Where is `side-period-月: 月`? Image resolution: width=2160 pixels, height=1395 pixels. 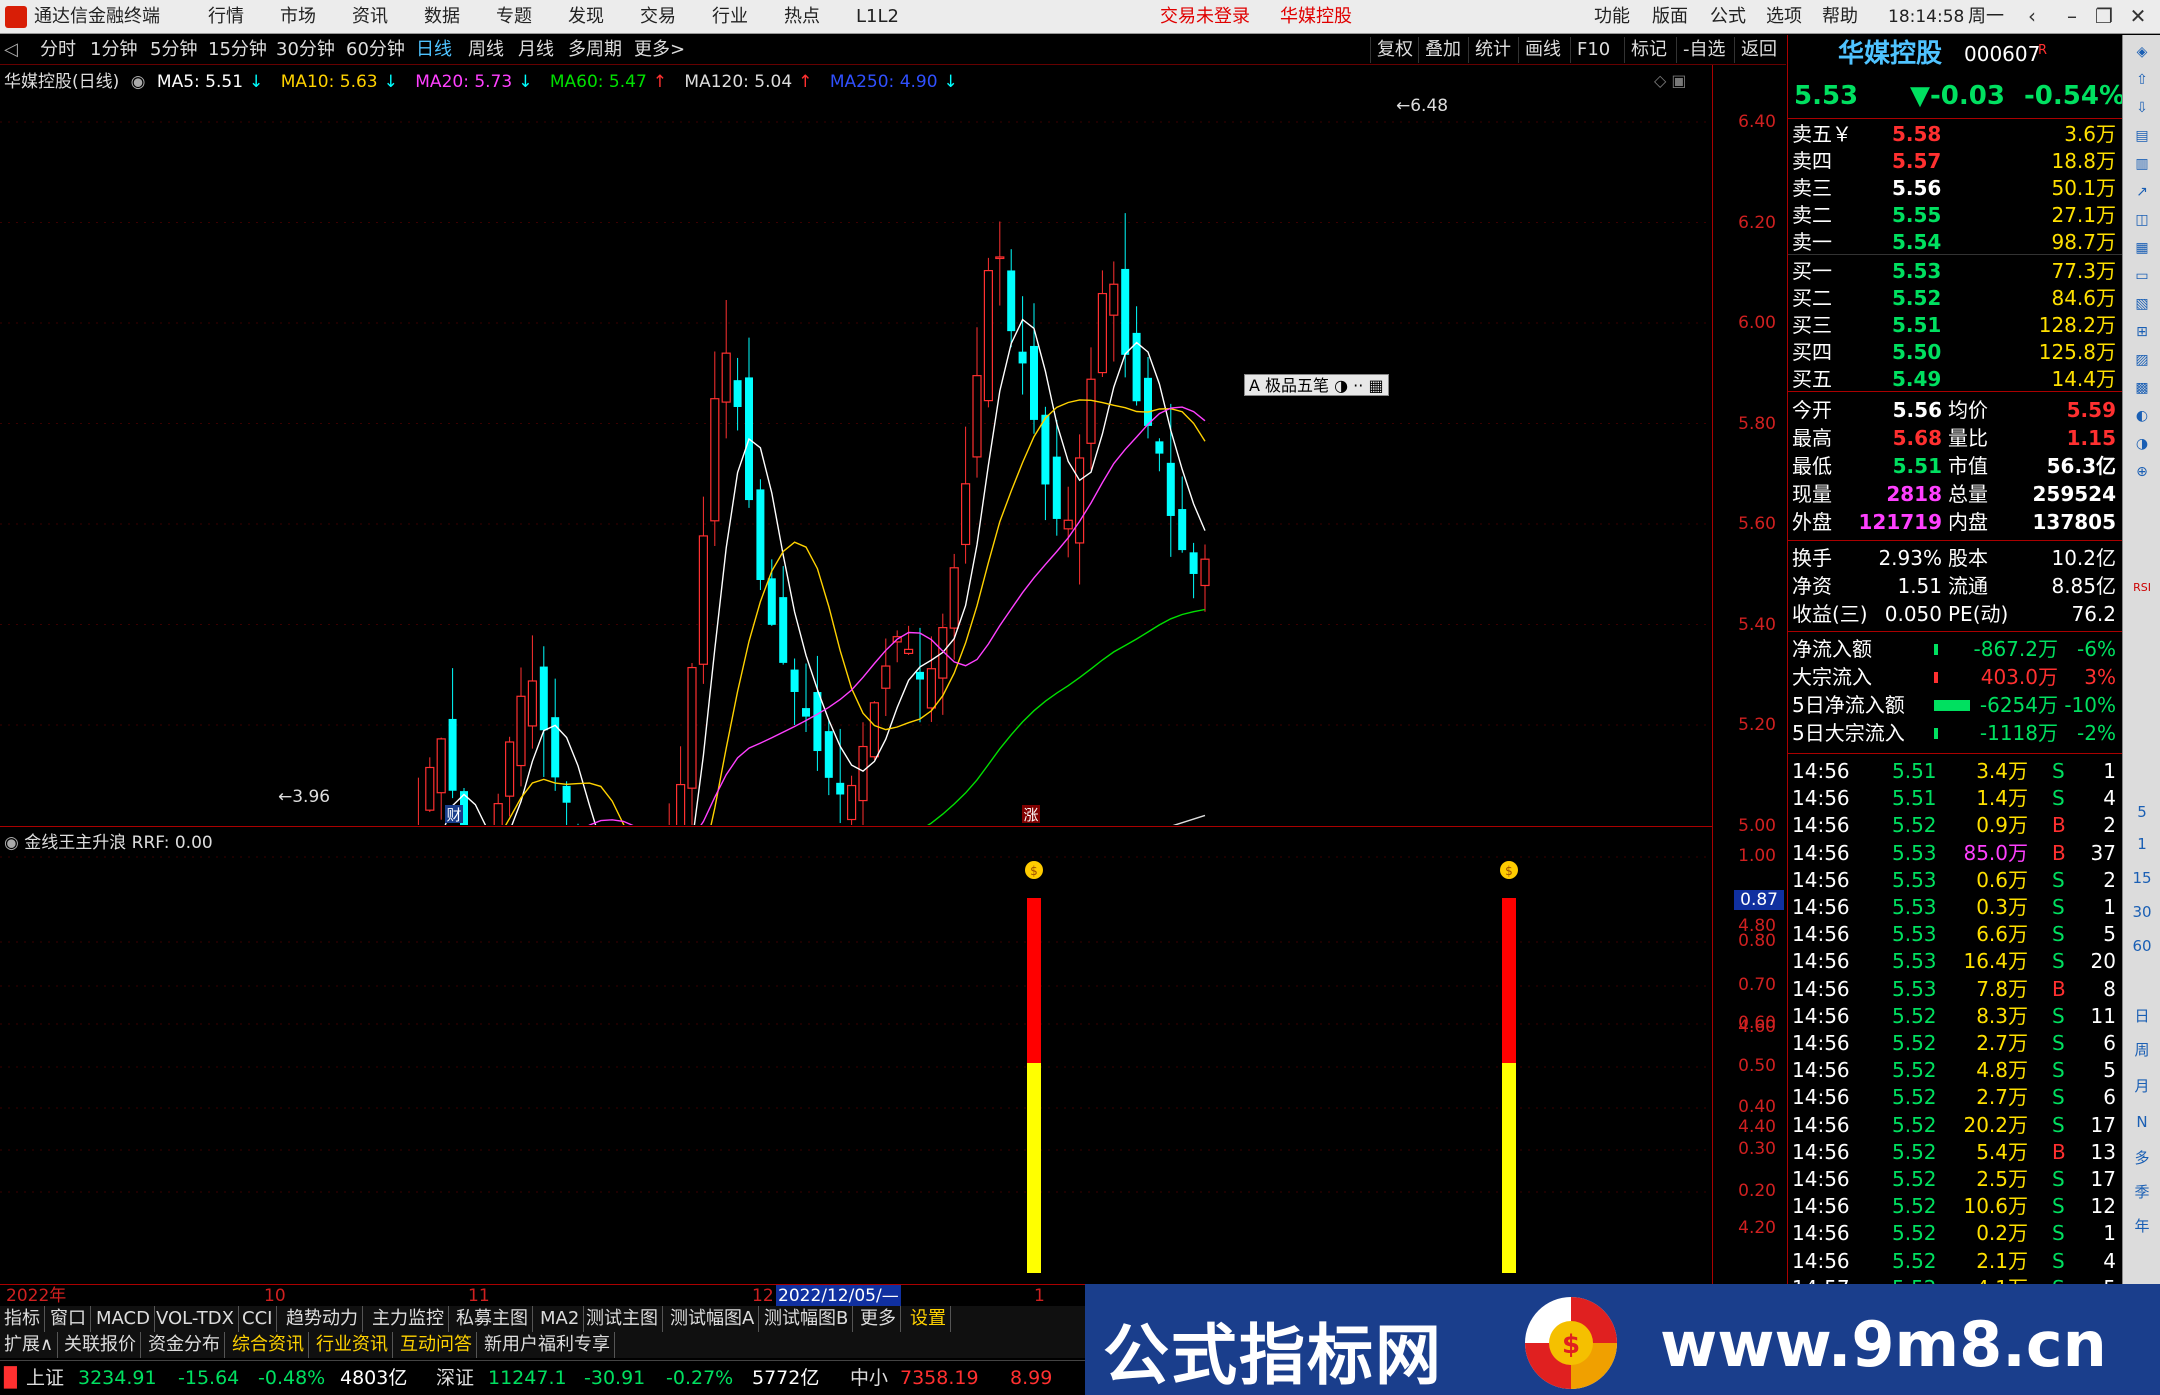
side-period-月: 月 is located at coordinates (2142, 1086).